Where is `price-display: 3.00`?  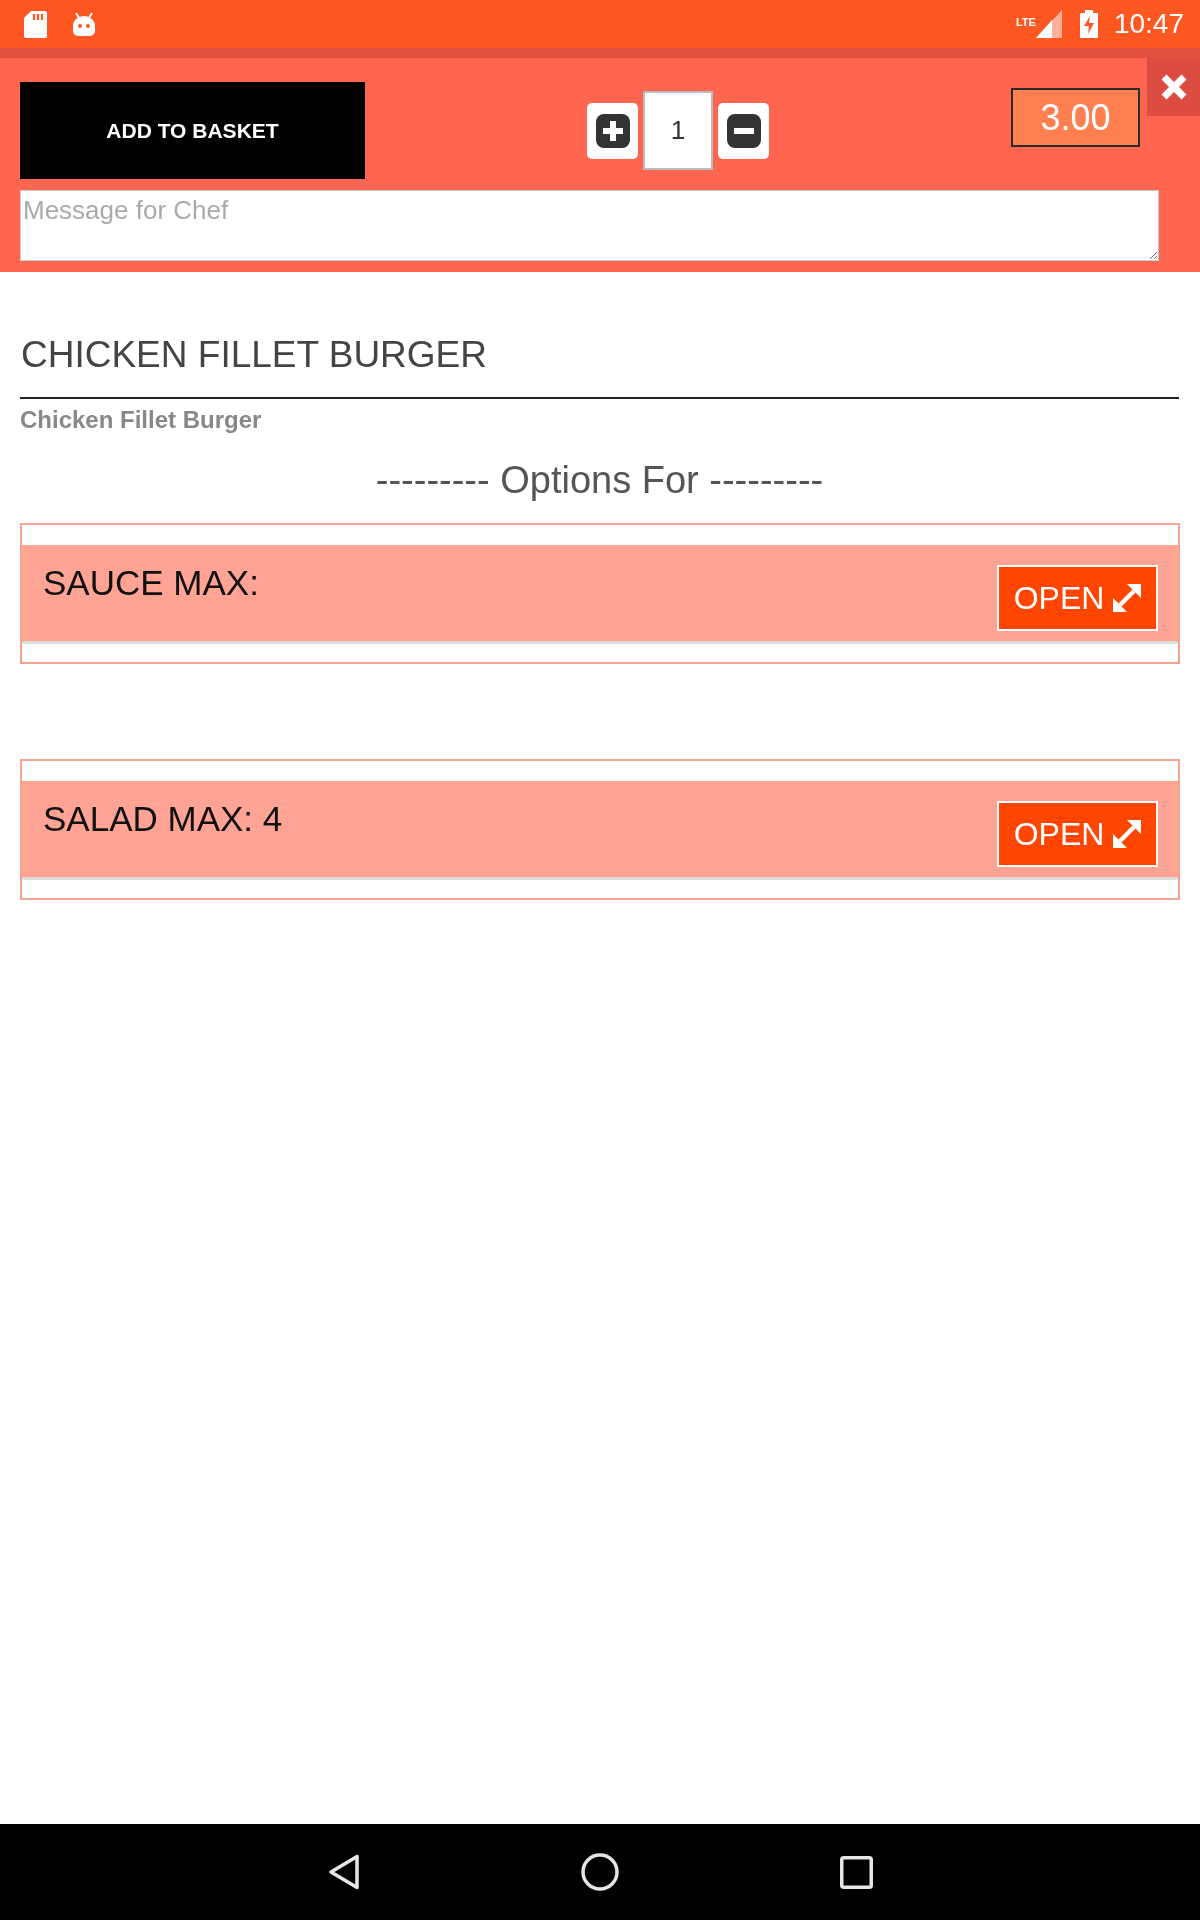 price-display: 3.00 is located at coordinates (1075, 117).